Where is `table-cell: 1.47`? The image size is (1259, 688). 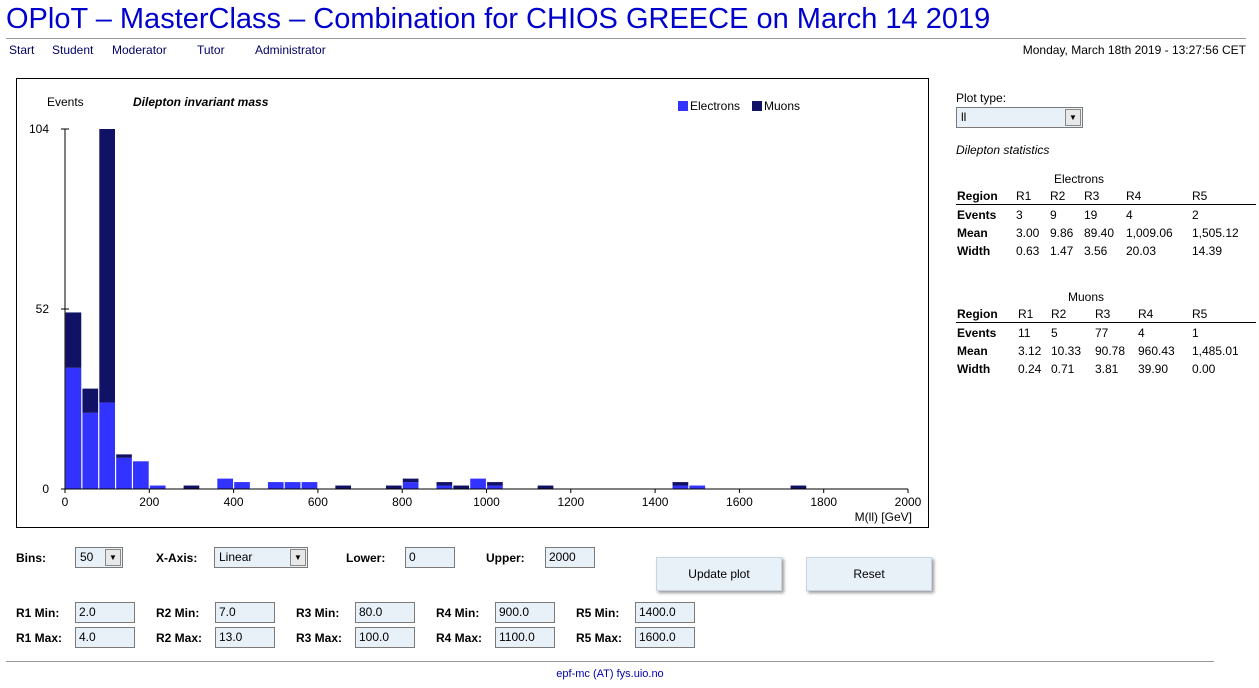
table-cell: 1.47 is located at coordinates (1062, 251).